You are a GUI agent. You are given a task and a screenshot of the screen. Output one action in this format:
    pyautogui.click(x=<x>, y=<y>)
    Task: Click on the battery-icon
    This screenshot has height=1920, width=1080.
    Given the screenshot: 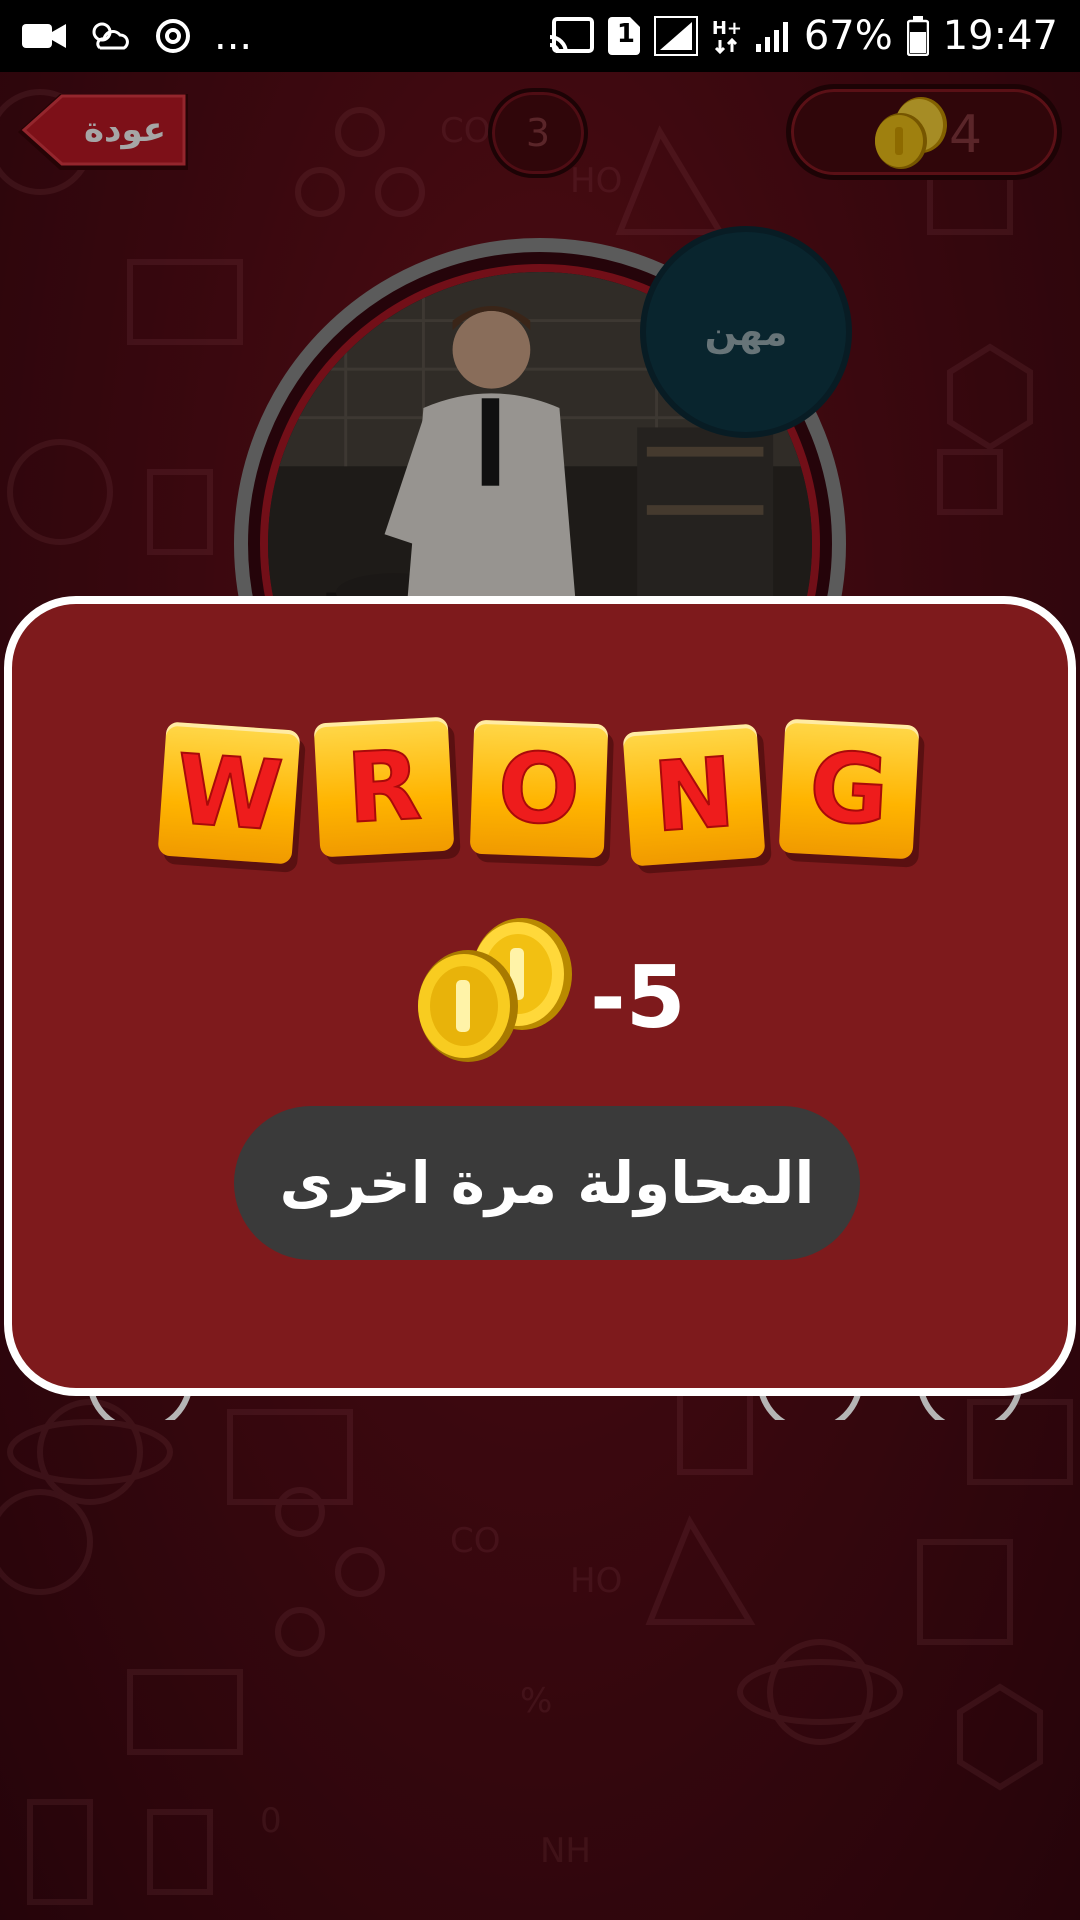 What is the action you would take?
    pyautogui.click(x=917, y=36)
    